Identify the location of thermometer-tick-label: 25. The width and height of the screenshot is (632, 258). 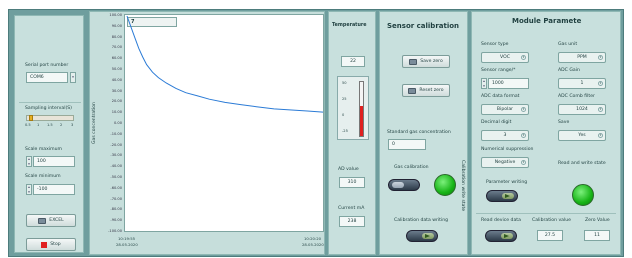
(344, 99).